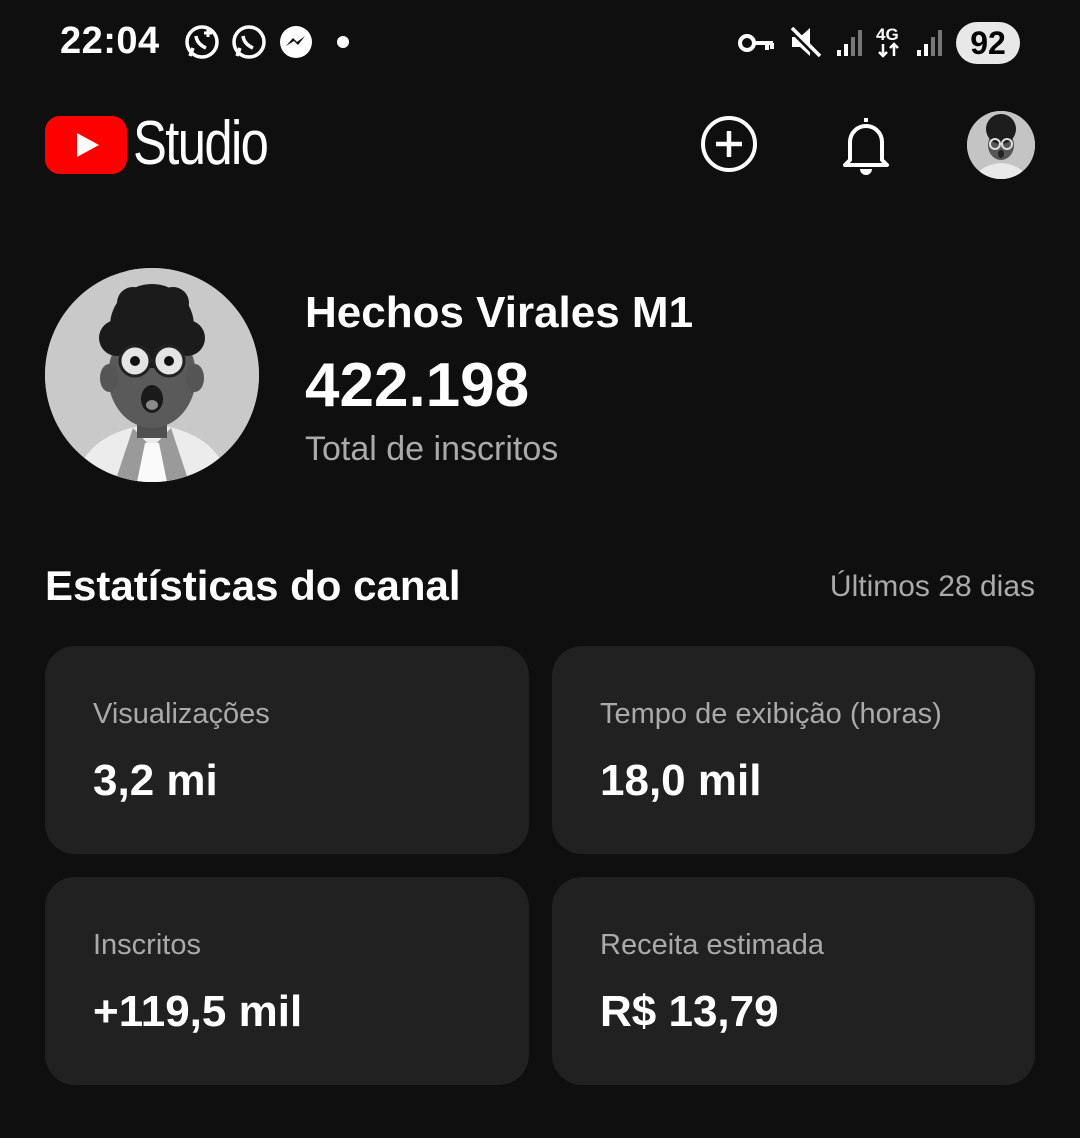  I want to click on notification-dot, so click(343, 42).